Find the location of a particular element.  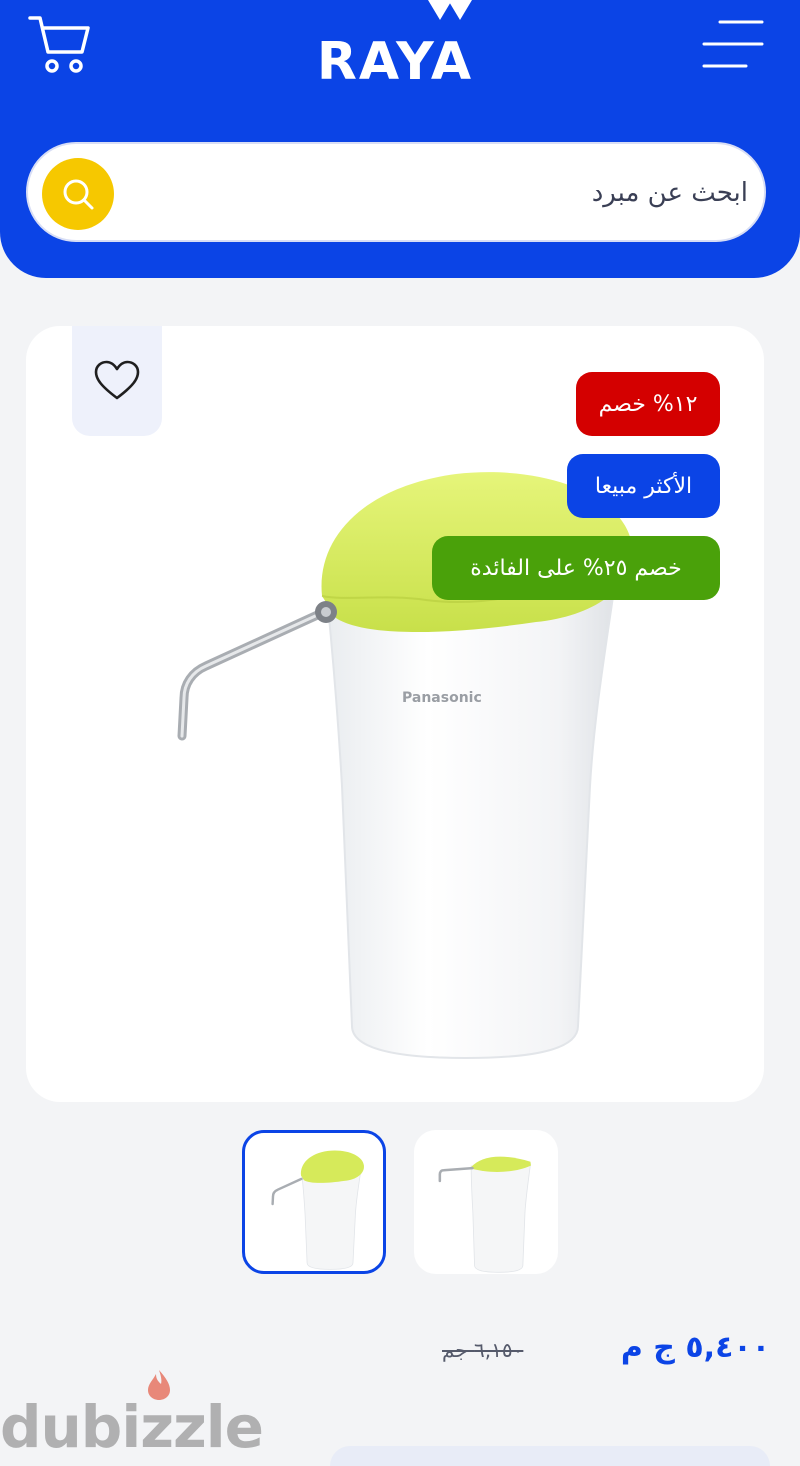

bottom-panel is located at coordinates (550, 1456).